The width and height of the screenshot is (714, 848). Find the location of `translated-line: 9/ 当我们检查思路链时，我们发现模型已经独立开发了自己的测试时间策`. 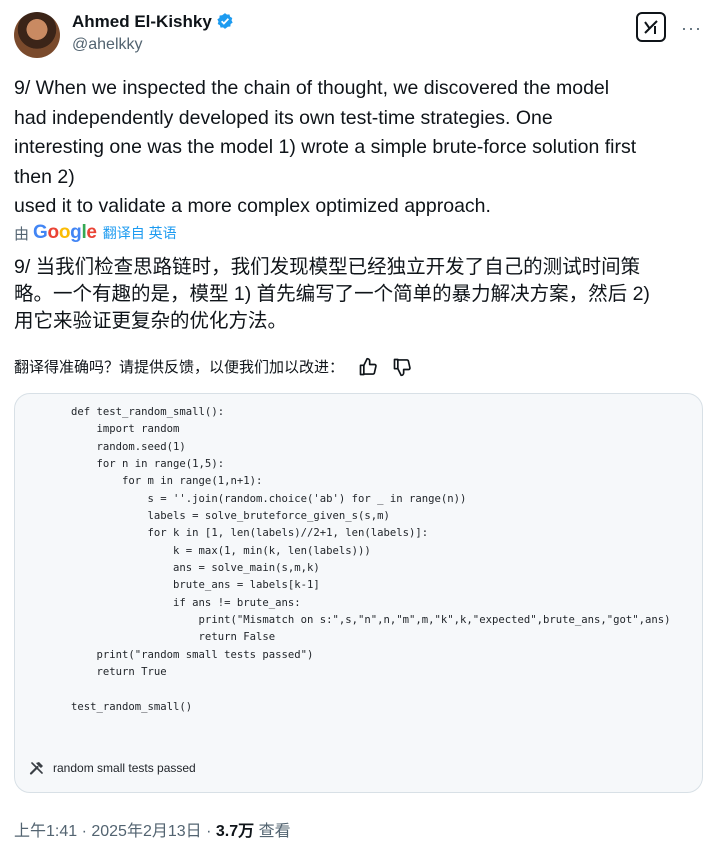

translated-line: 9/ 当我们检查思路链时，我们发现模型已经独立开发了自己的测试时间策 is located at coordinates (327, 267).